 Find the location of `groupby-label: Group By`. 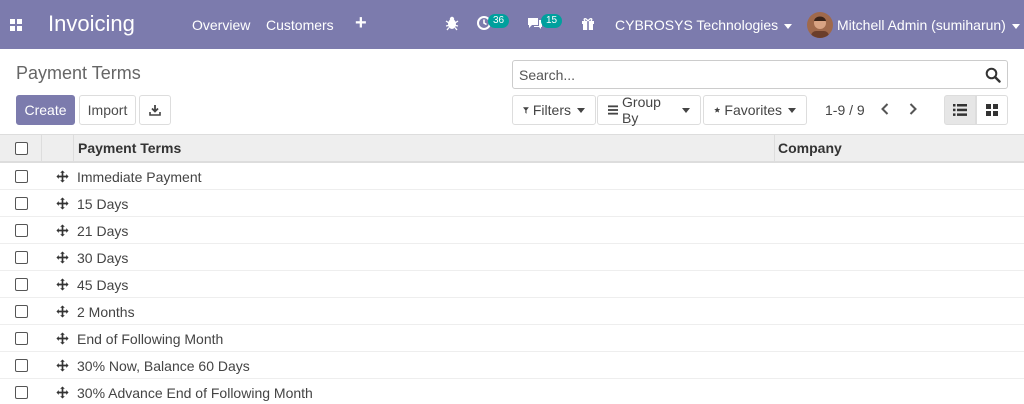

groupby-label: Group By is located at coordinates (641, 110).